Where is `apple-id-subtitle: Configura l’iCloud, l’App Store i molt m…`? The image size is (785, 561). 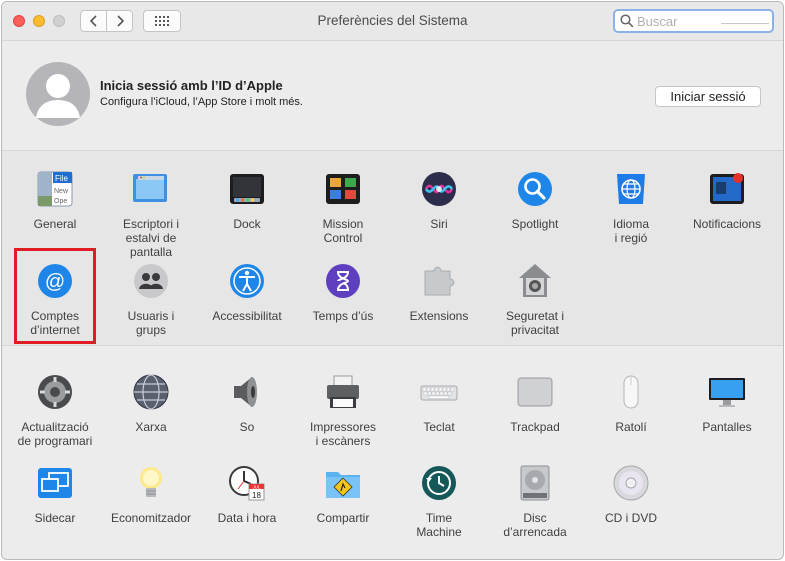
apple-id-subtitle: Configura l’iCloud, l’App Store i molt m… is located at coordinates (201, 102).